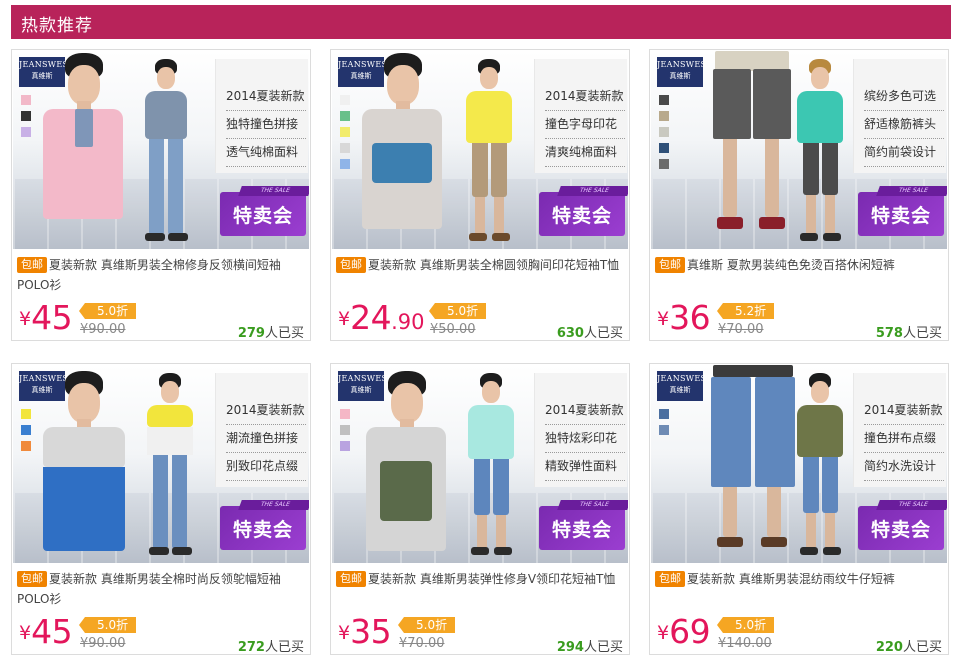 The image size is (957, 665). I want to click on sold-count: 272人已买, so click(270, 647).